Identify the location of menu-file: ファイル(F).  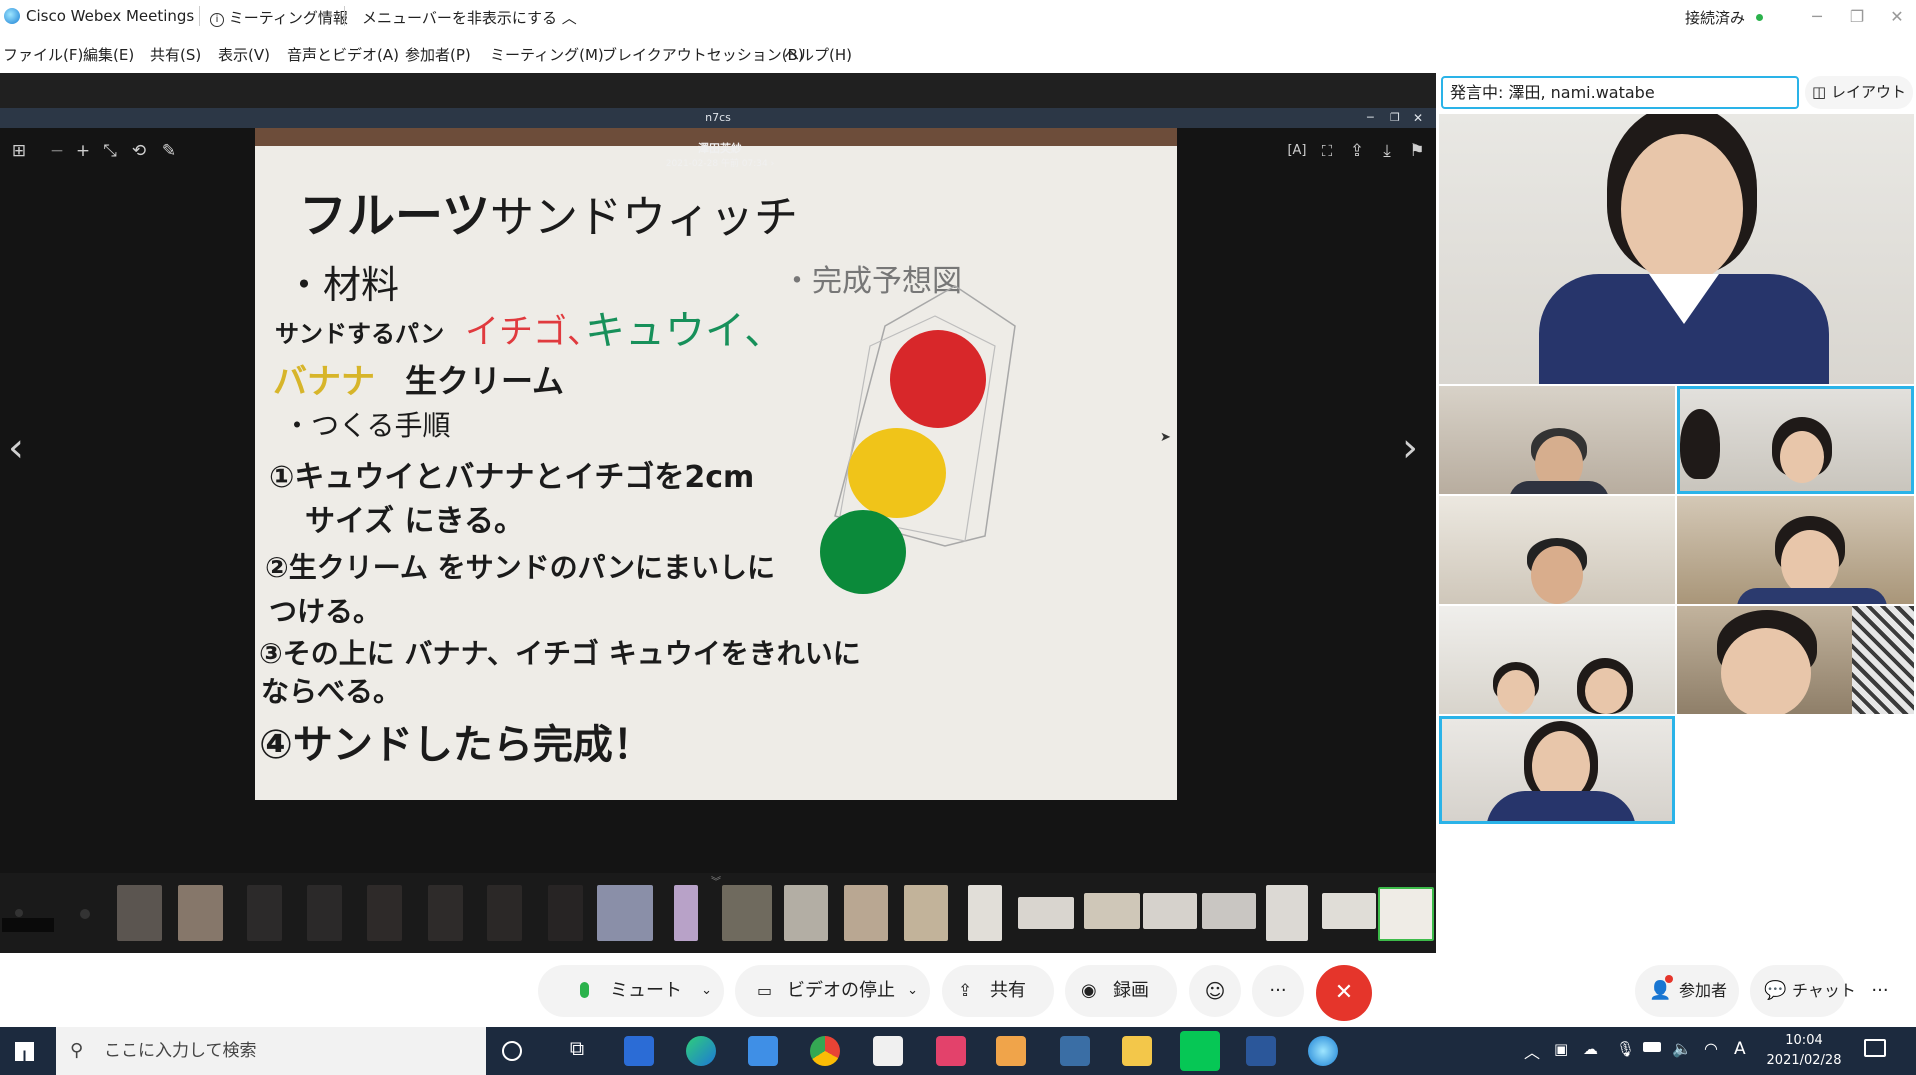
(43, 54).